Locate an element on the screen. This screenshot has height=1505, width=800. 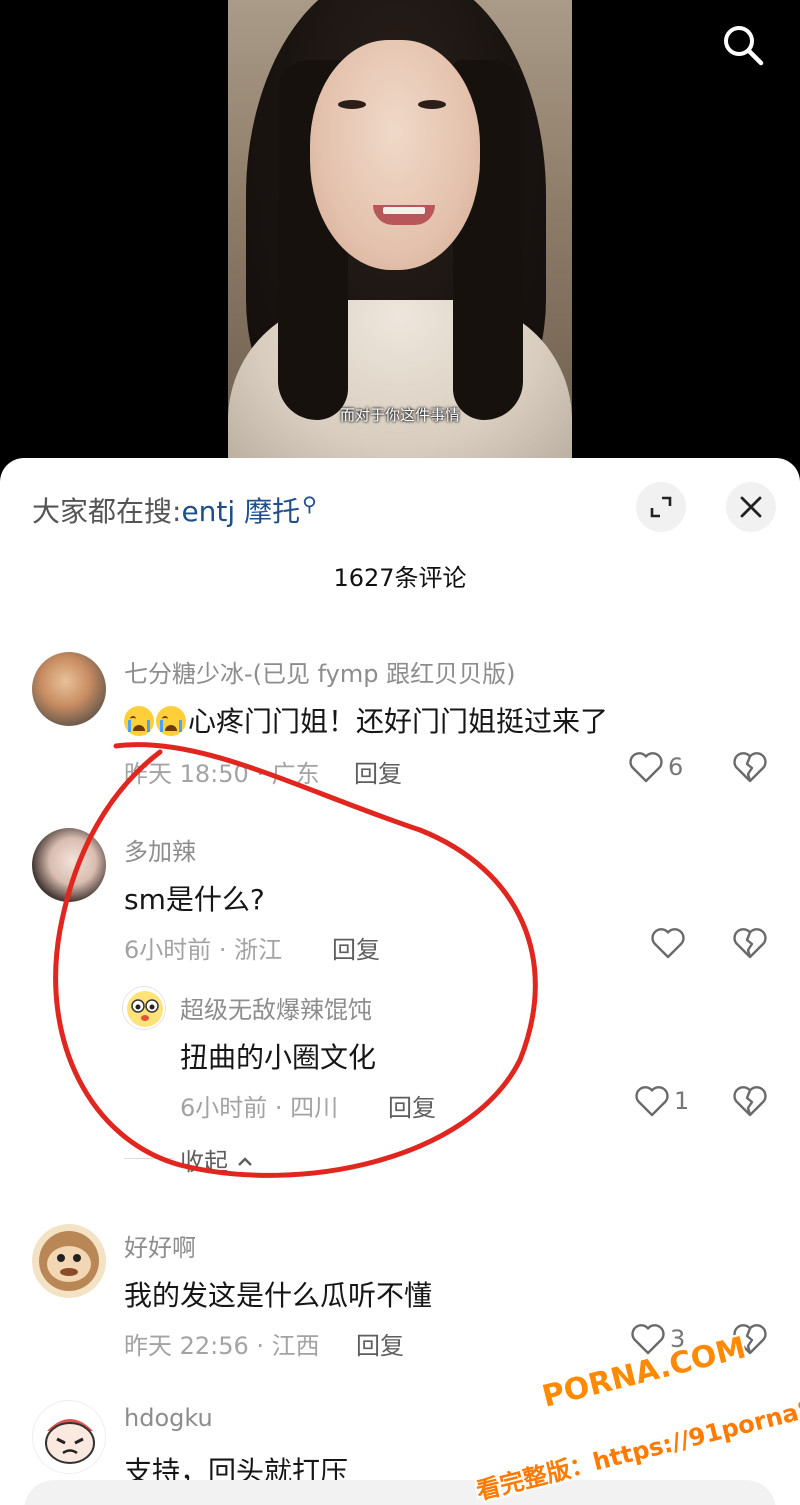
close-button is located at coordinates (751, 507).